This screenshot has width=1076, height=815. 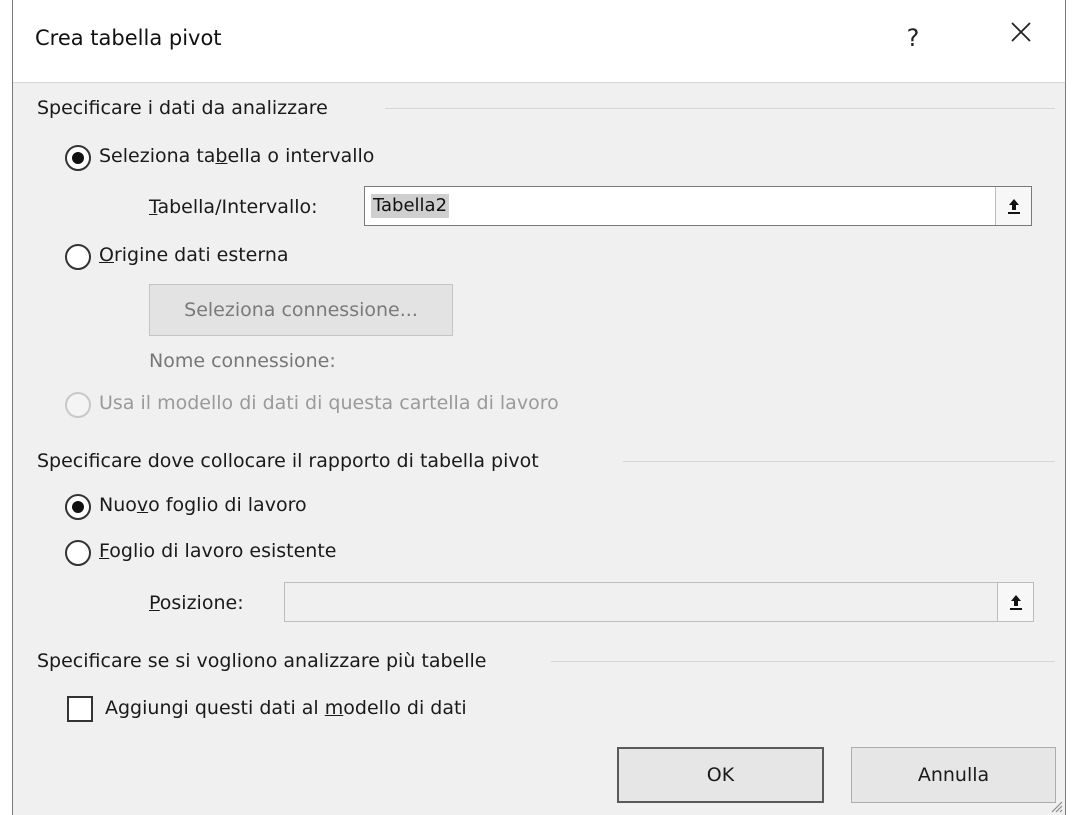 I want to click on ok-button: OK, so click(x=720, y=775).